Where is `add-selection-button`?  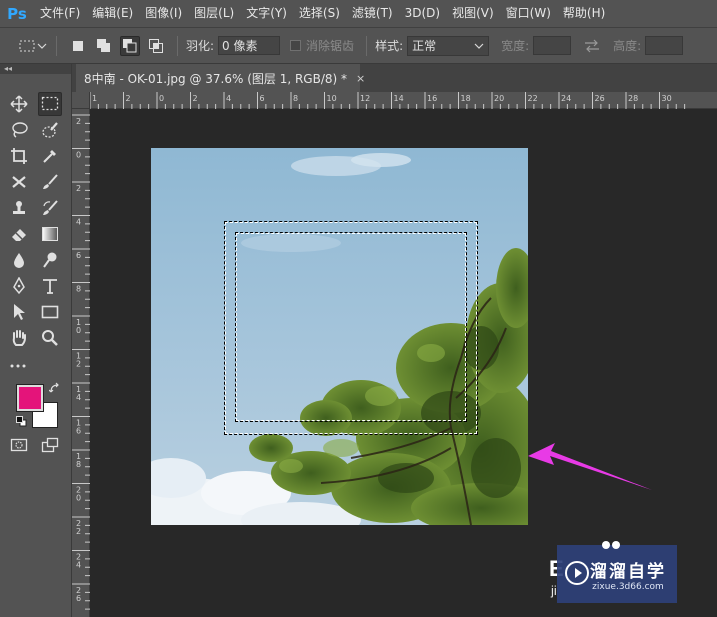
add-selection-button is located at coordinates (104, 46).